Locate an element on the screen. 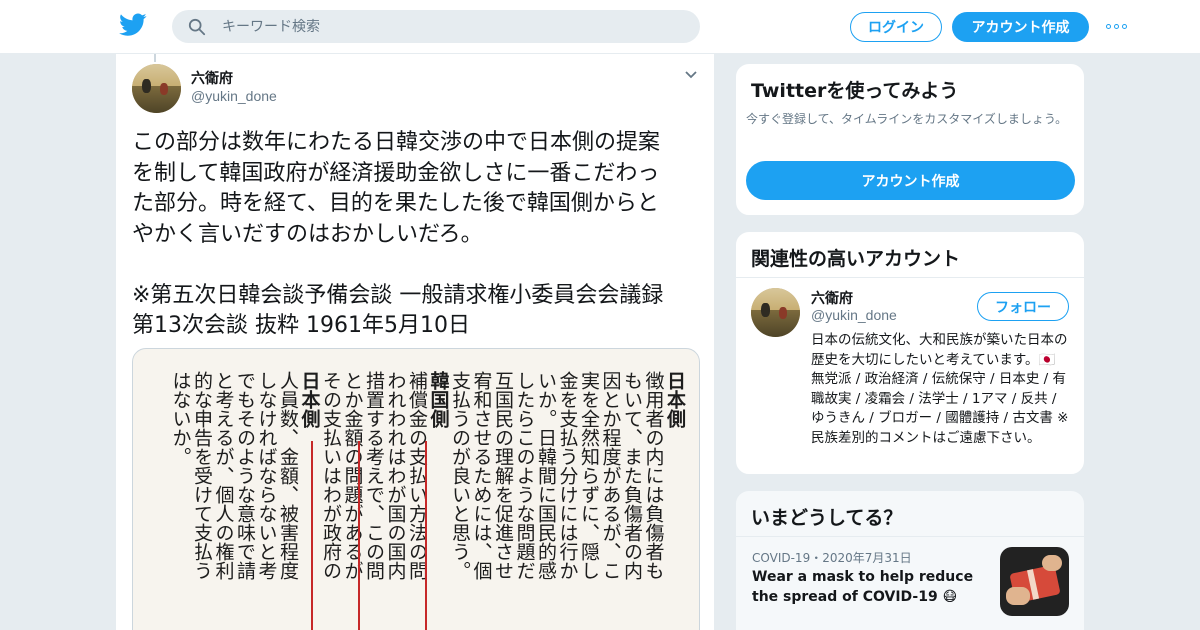 The height and width of the screenshot is (630, 1200). trend-meta: COVID-19・2020年7月31日 is located at coordinates (832, 558).